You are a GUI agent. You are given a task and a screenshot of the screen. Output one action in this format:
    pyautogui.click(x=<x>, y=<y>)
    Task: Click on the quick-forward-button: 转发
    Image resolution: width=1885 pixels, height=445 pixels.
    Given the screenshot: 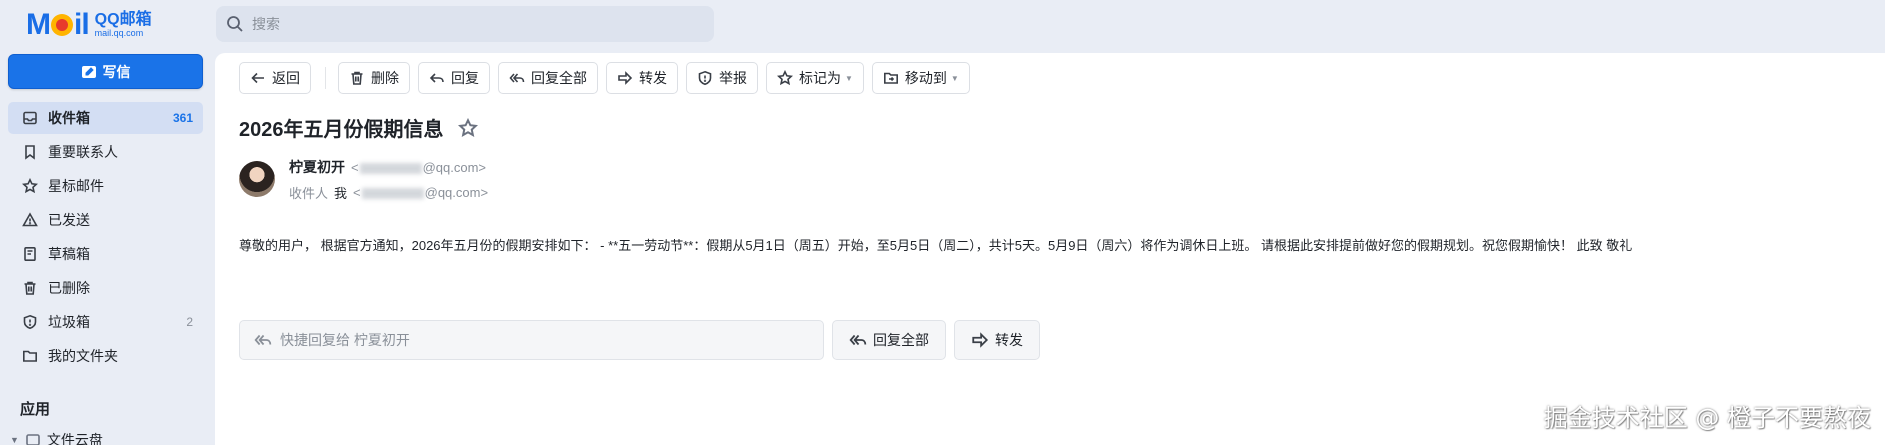 What is the action you would take?
    pyautogui.click(x=997, y=340)
    